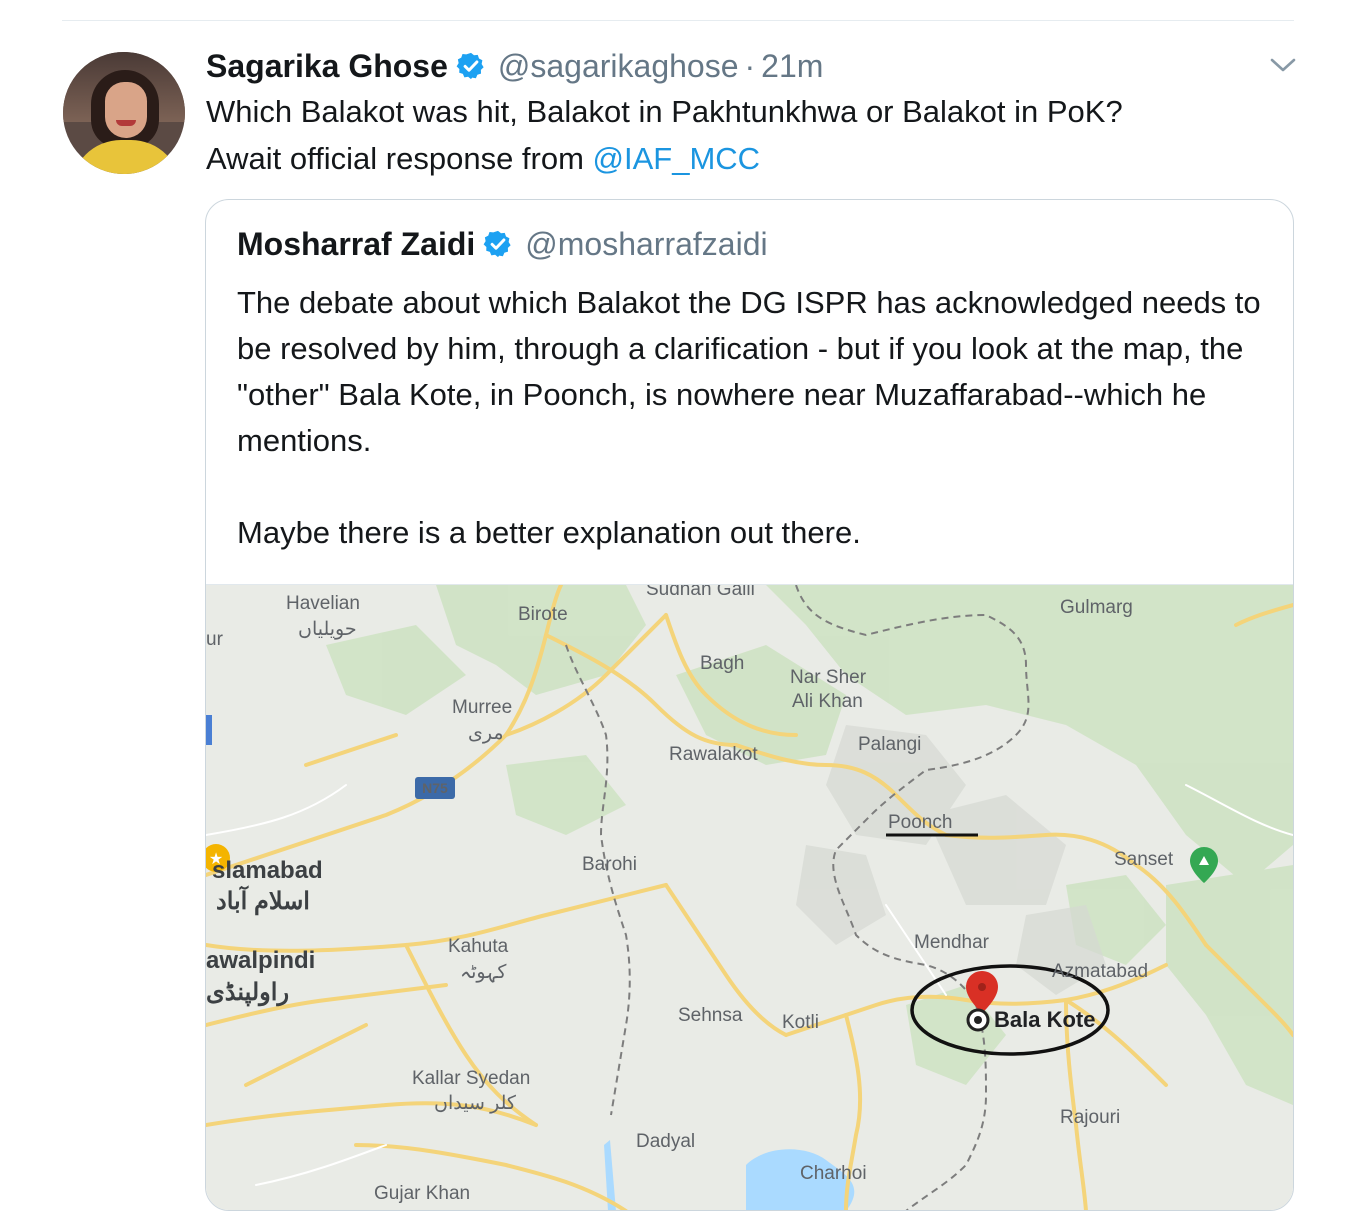 This screenshot has width=1371, height=1211. I want to click on author-handle: @sagarikaghose, so click(618, 66).